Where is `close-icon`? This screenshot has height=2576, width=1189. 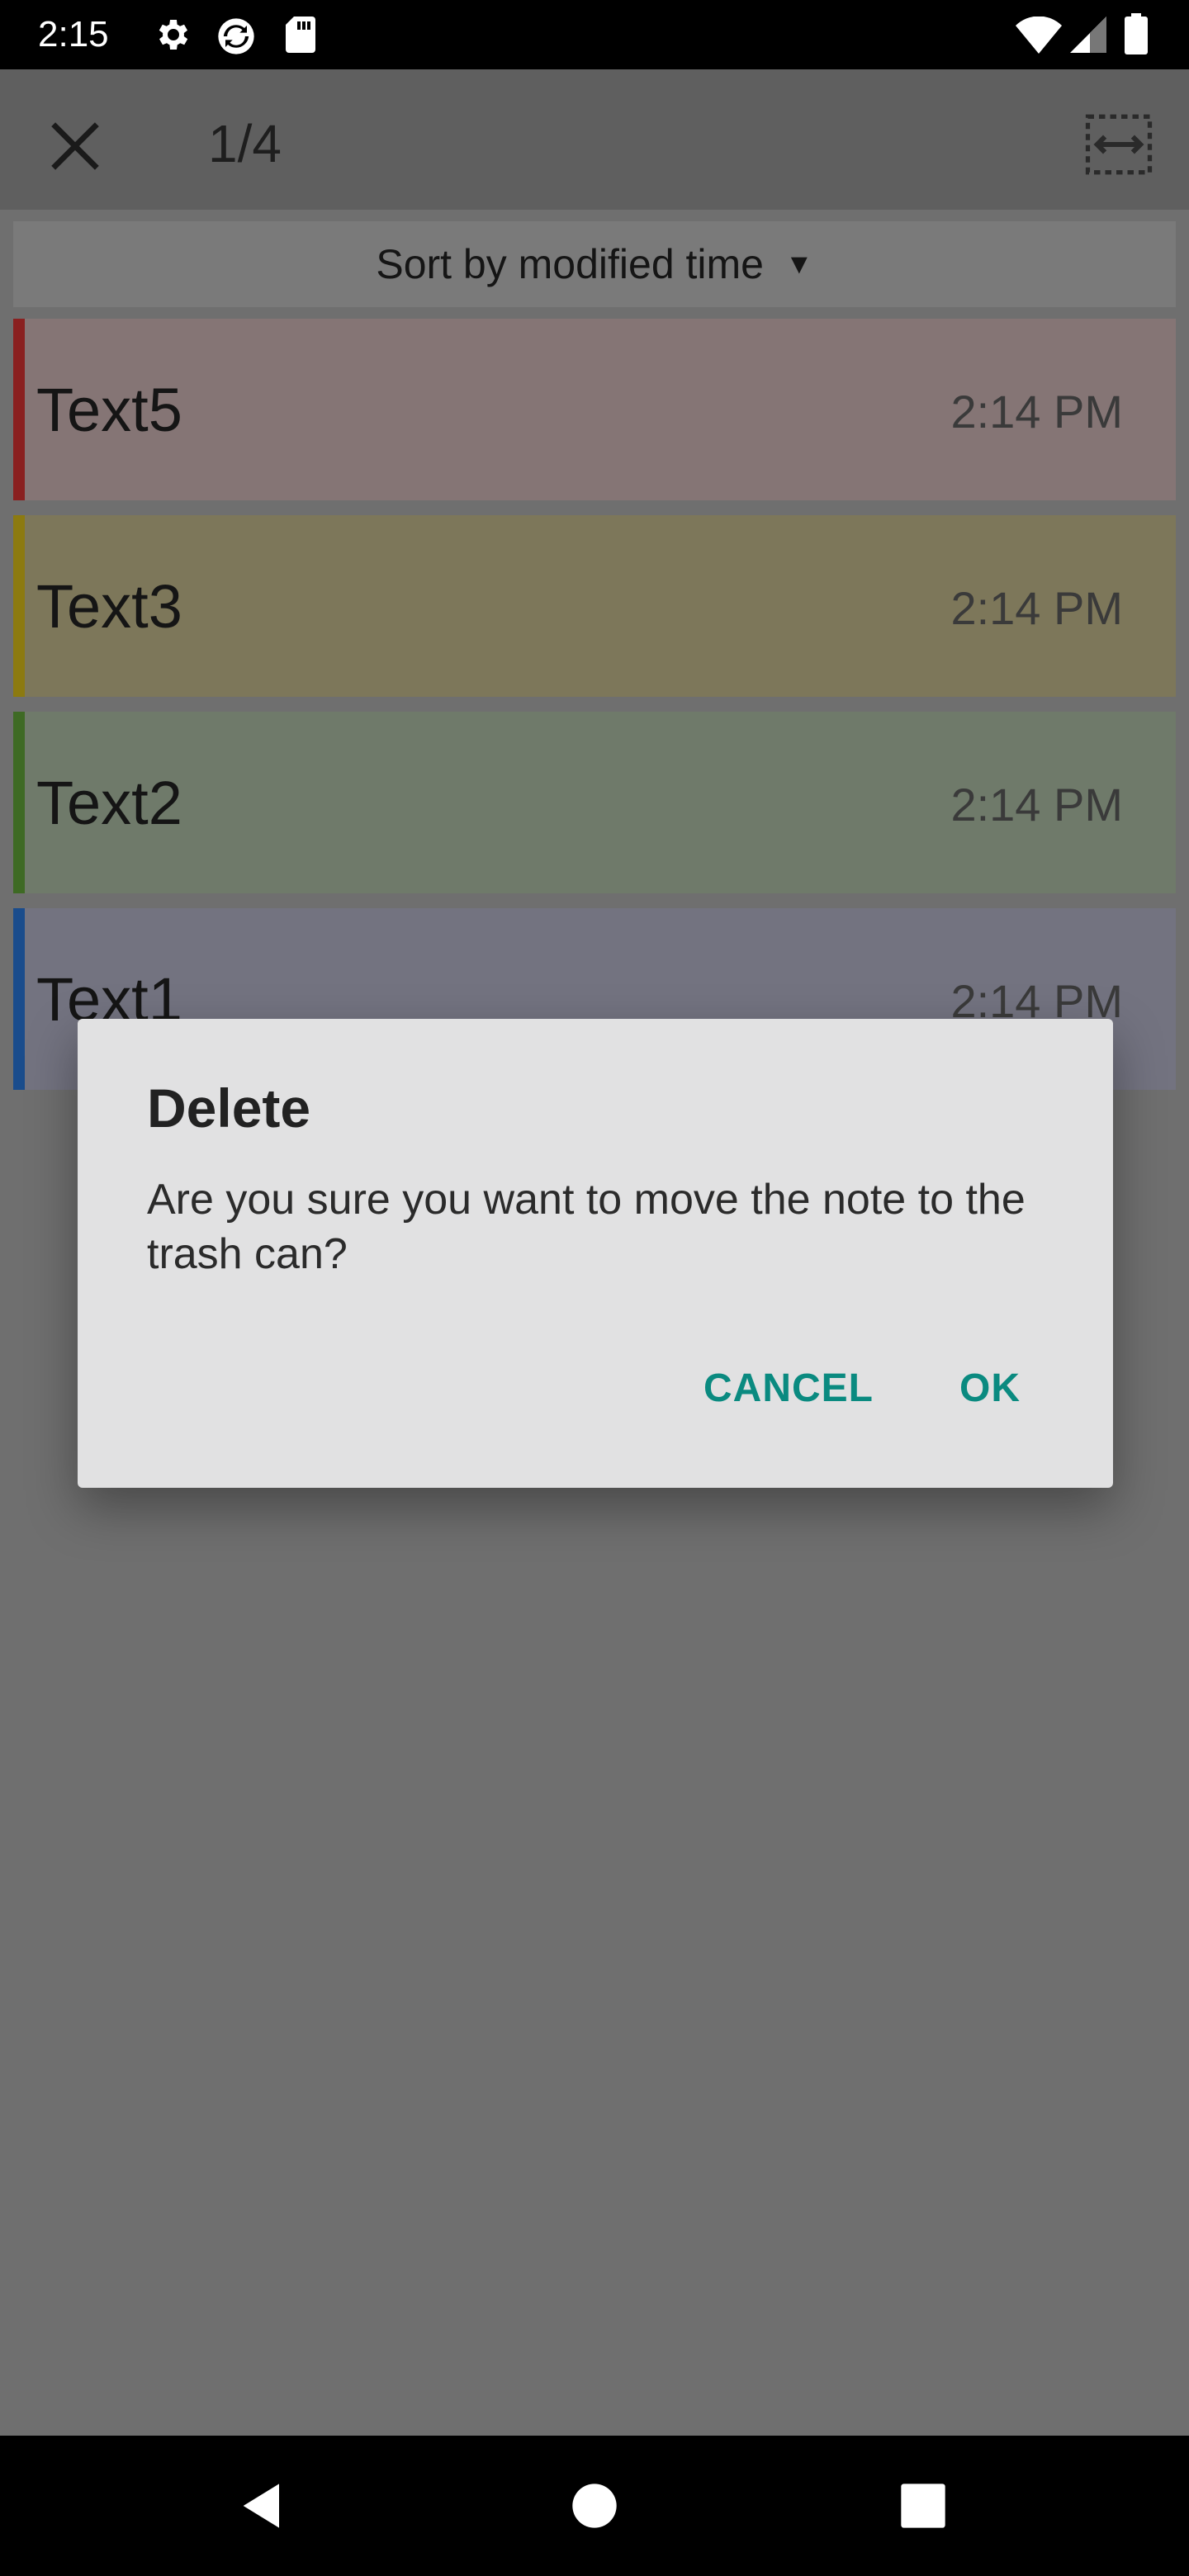 close-icon is located at coordinates (75, 146).